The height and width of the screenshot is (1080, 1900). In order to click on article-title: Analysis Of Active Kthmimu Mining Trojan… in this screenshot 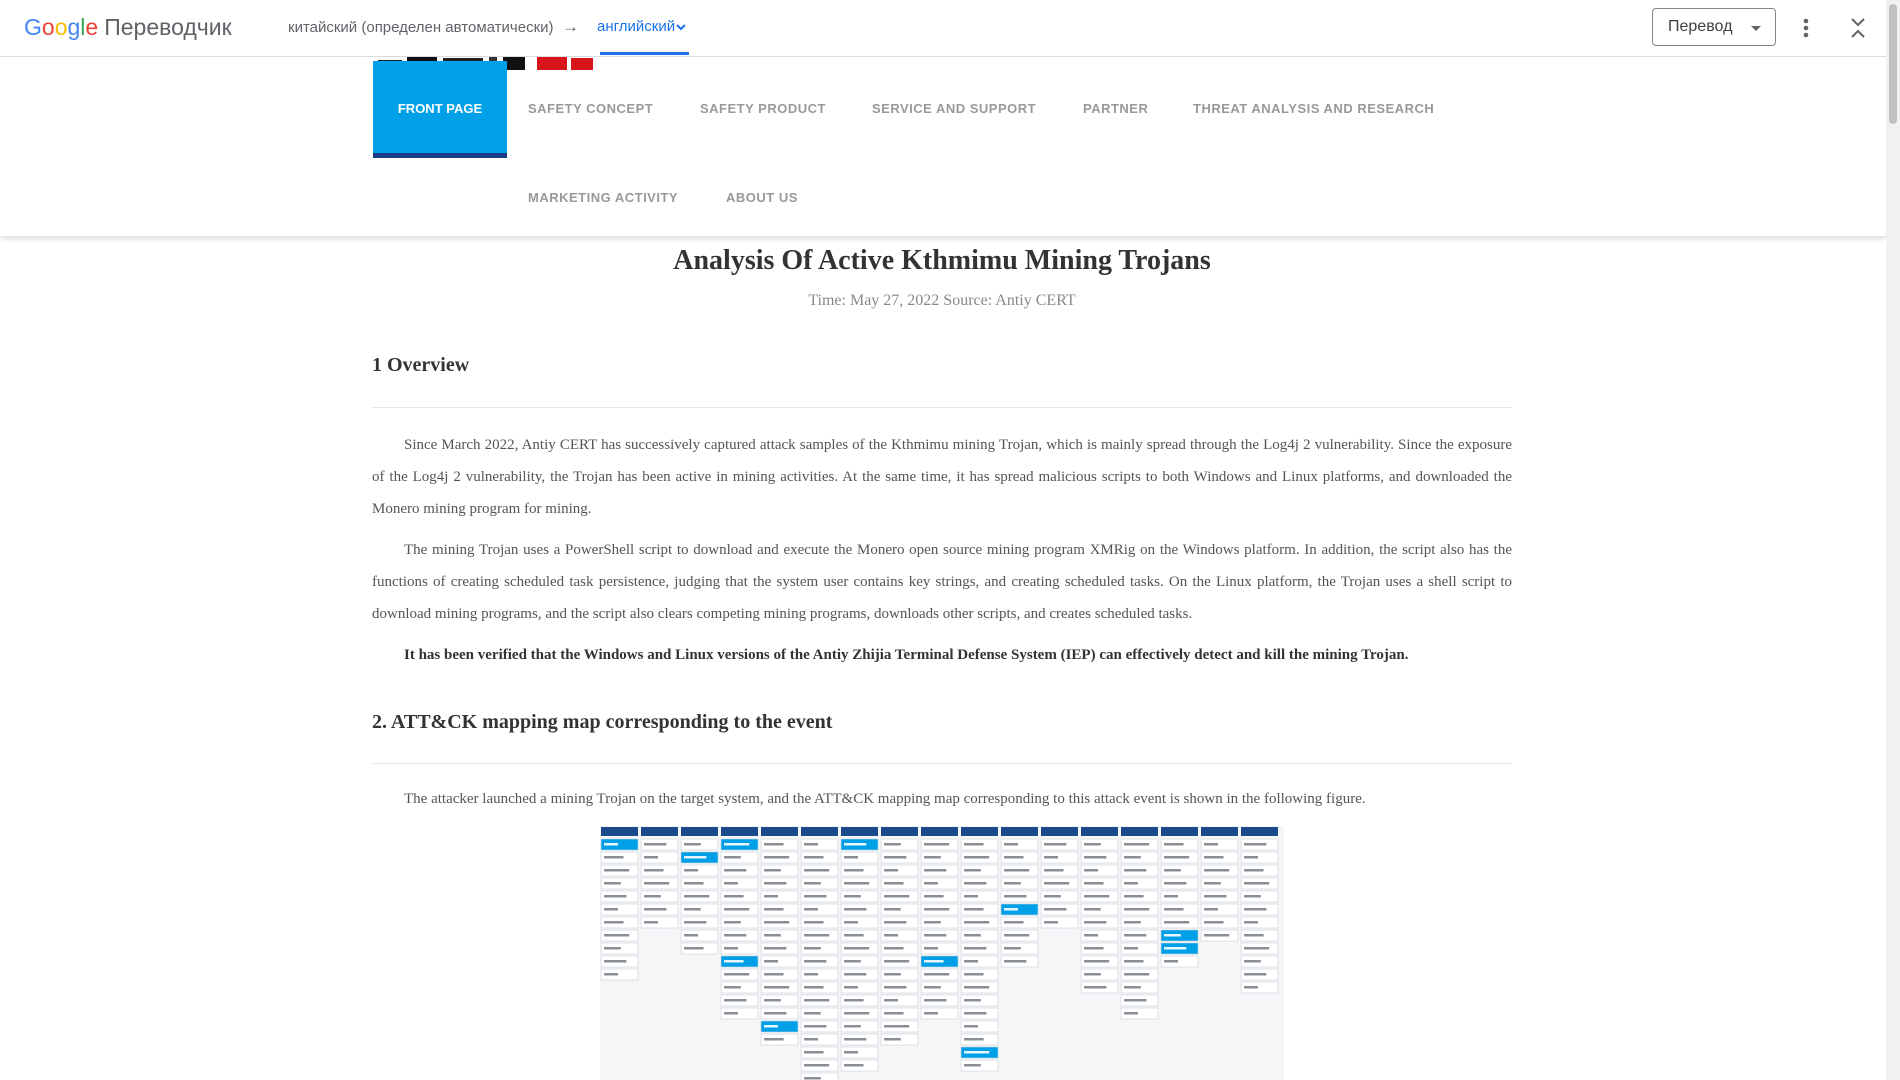, I will do `click(942, 260)`.